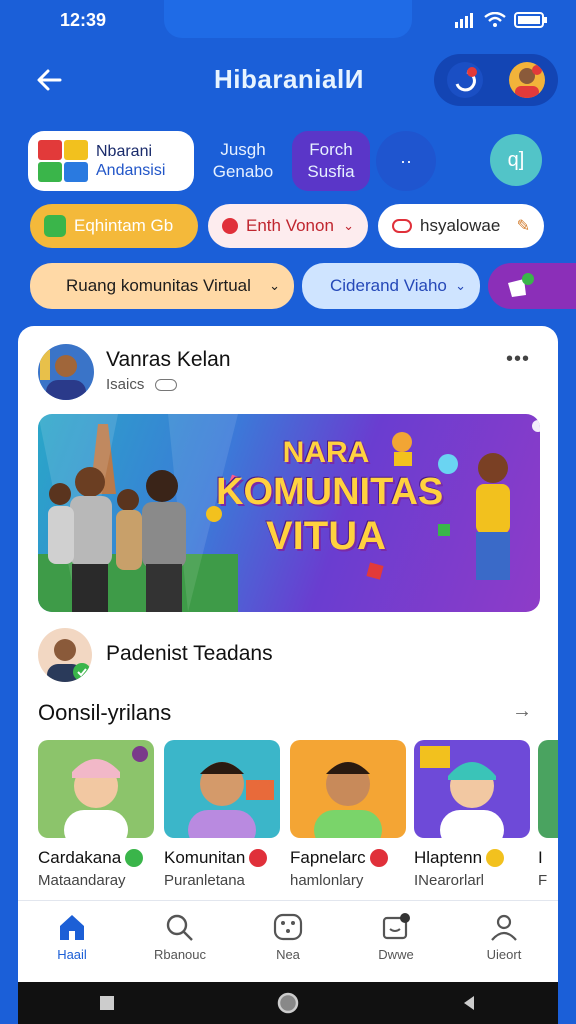 Image resolution: width=576 pixels, height=1024 pixels. Describe the element at coordinates (523, 226) in the screenshot. I see `pencil-icon: ✎` at that location.